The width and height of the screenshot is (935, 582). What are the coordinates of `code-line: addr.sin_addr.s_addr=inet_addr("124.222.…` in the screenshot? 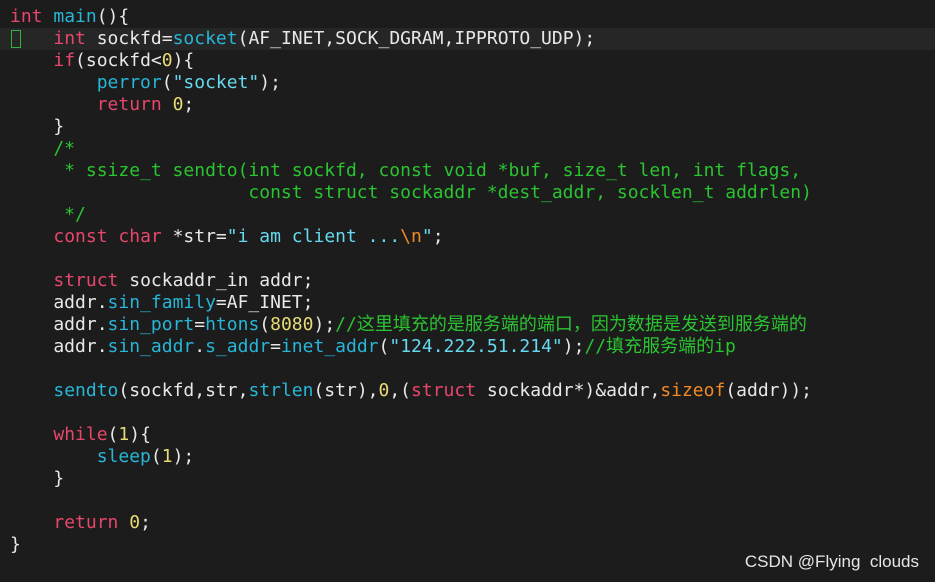 It's located at (472, 347).